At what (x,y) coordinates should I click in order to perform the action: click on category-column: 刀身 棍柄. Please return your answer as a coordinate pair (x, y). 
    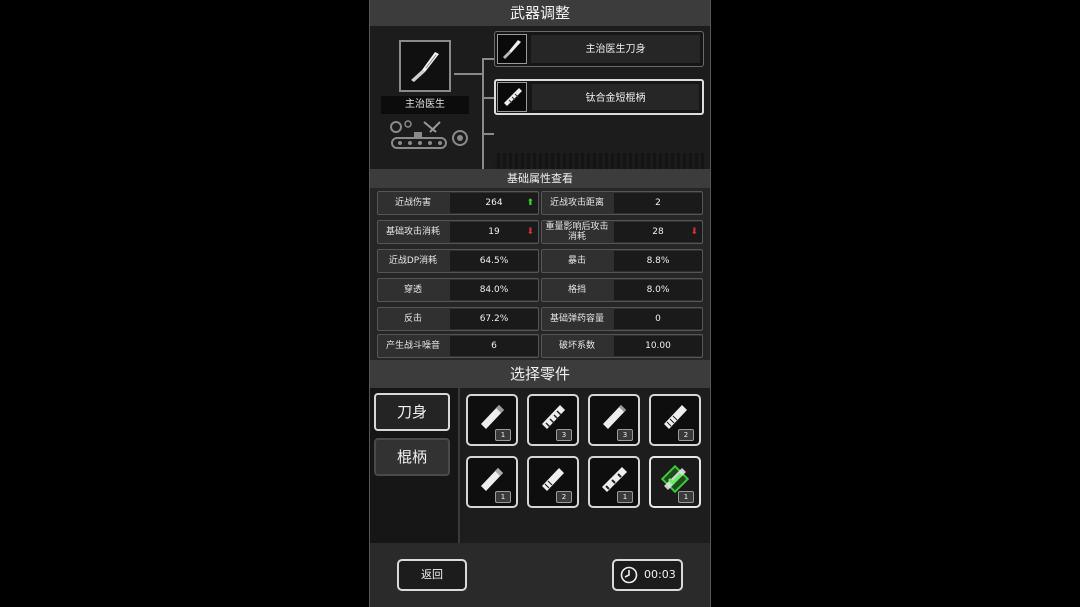
    Looking at the image, I should click on (415, 465).